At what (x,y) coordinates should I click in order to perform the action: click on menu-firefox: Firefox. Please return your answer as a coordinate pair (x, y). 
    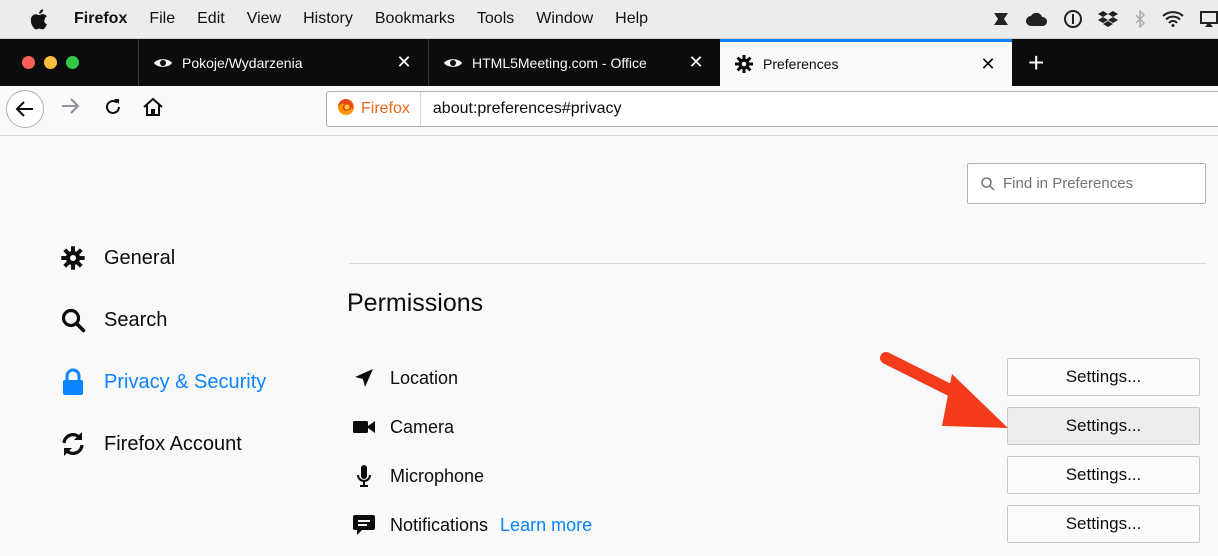
    Looking at the image, I should click on (100, 19).